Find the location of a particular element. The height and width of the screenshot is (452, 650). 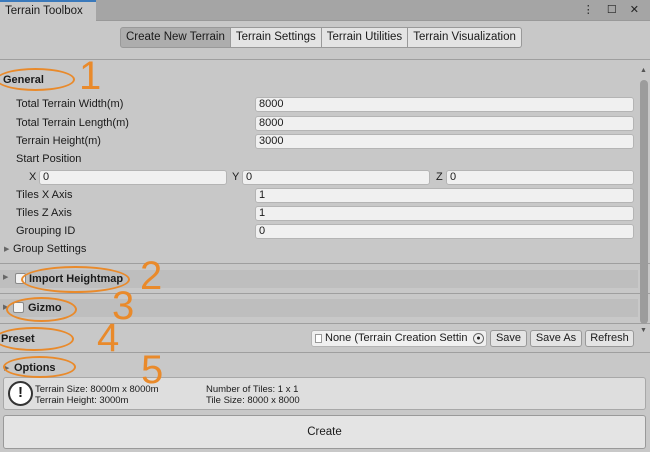

start-y-field: 0 is located at coordinates (336, 177).